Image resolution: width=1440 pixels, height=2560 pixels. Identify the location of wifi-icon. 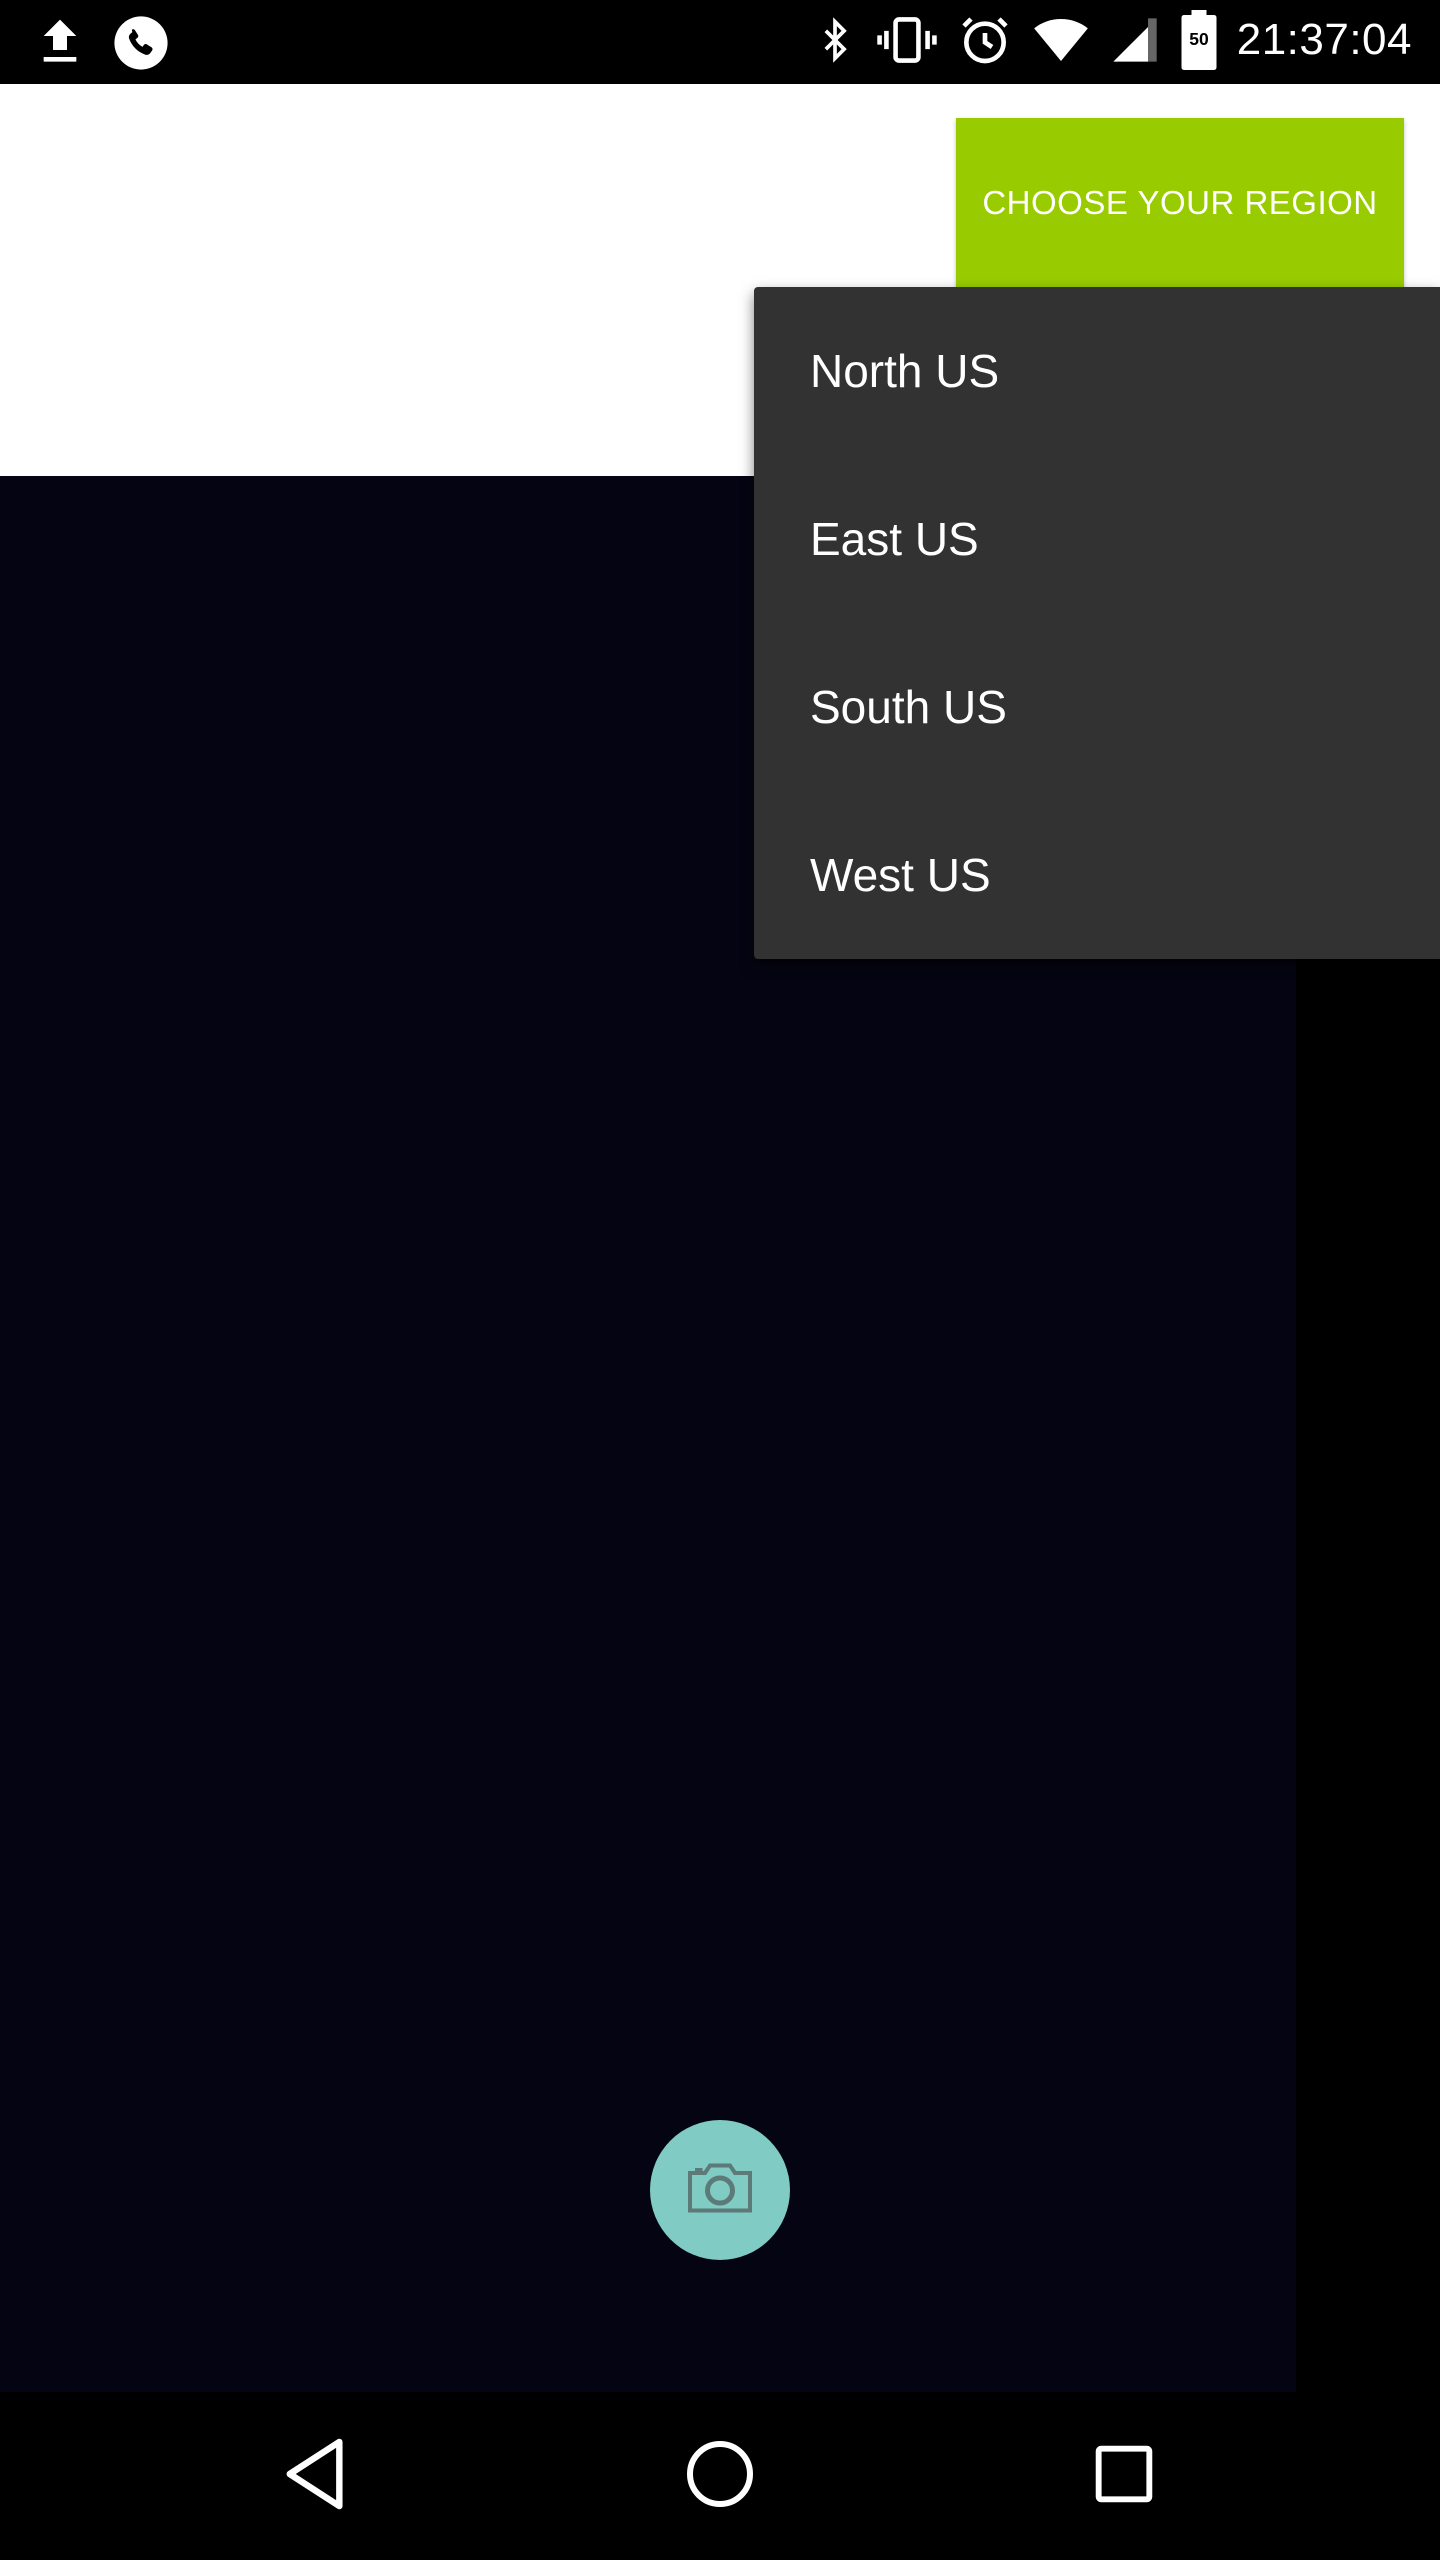
(1061, 40).